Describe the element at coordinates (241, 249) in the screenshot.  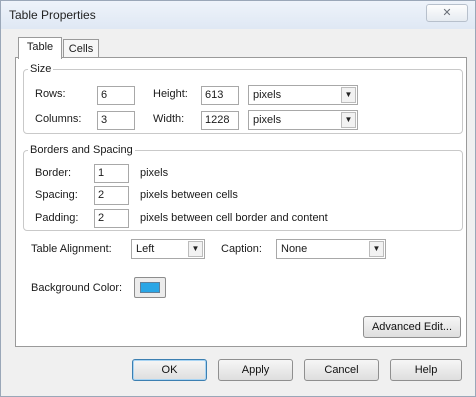
I see `caption-label: Caption:` at that location.